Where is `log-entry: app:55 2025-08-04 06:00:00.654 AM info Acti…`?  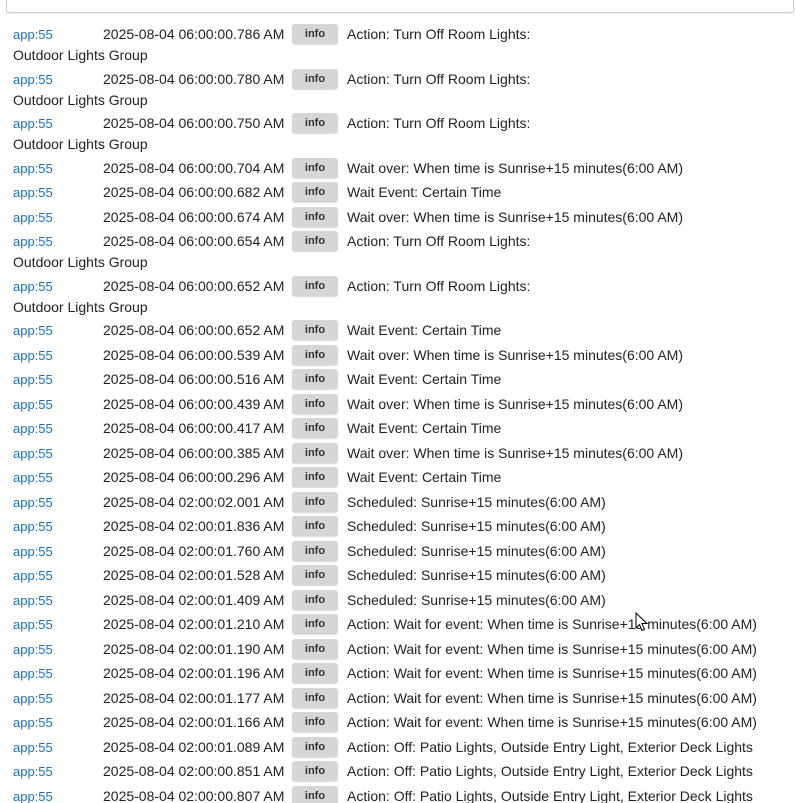 log-entry: app:55 2025-08-04 06:00:00.654 AM info Acti… is located at coordinates (398, 251).